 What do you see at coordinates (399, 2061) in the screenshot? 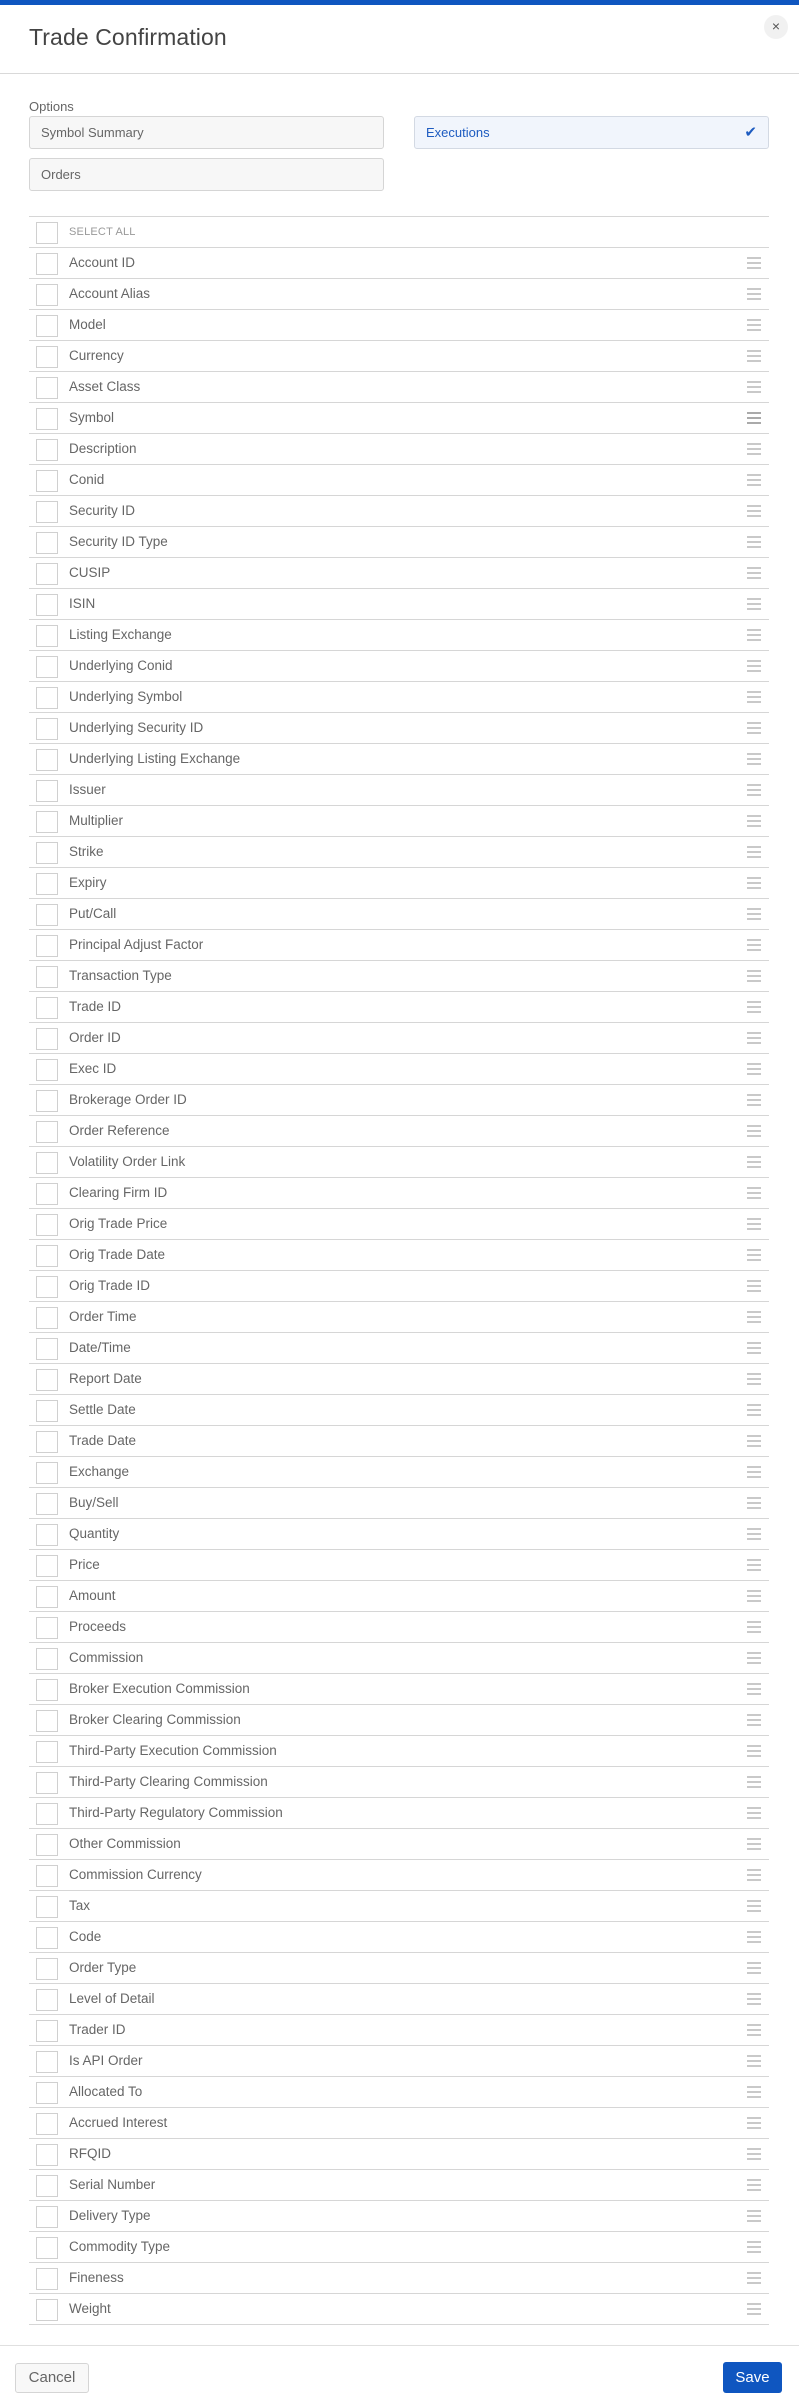
I see `field-row: Is API Order` at bounding box center [399, 2061].